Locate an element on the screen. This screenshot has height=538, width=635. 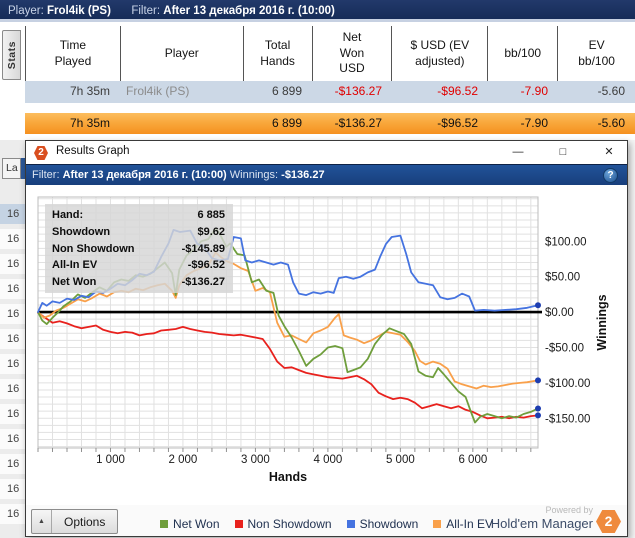
legend-label: Net Won is located at coordinates (196, 524).